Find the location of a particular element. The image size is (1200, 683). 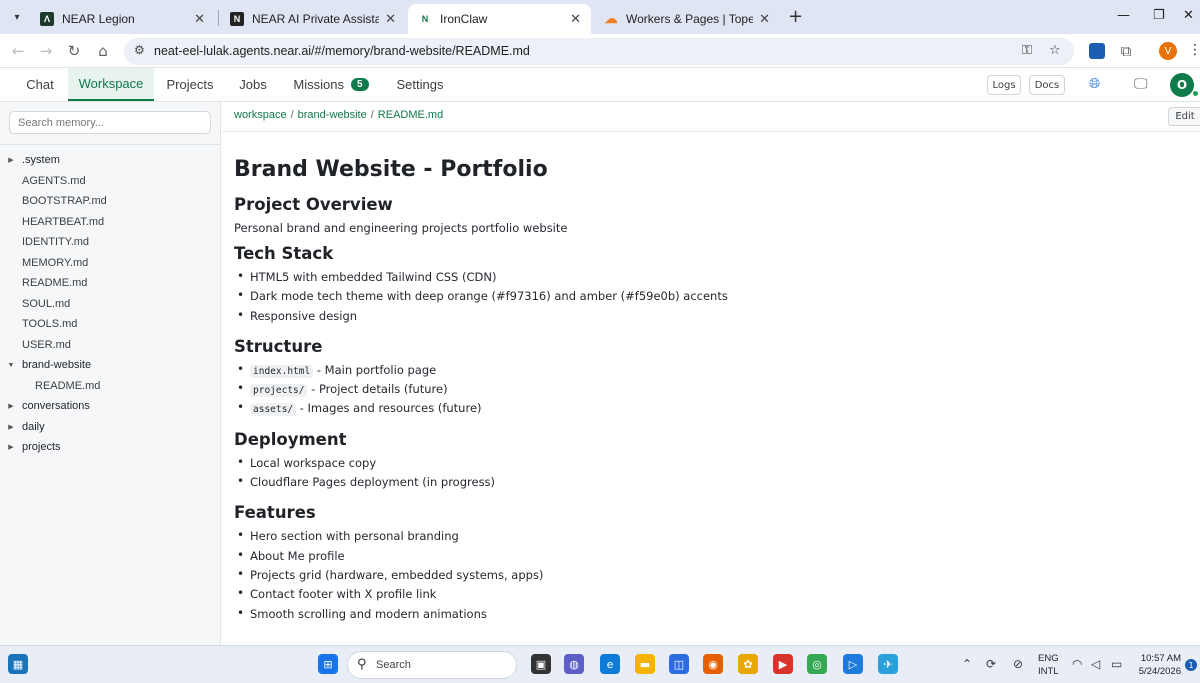

start-windows-icon: ⊞ is located at coordinates (328, 664).